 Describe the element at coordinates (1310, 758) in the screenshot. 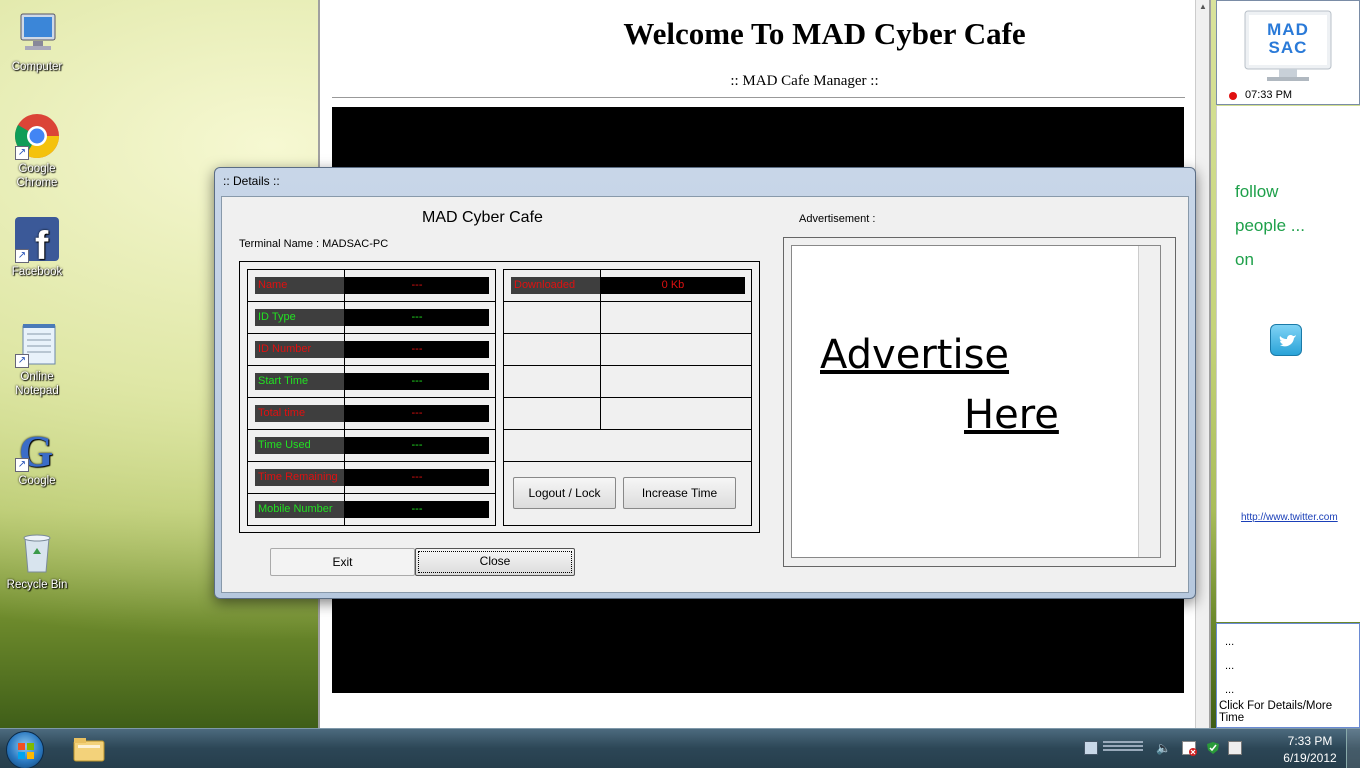

I see `taskbar-clock-date: 6/19/2012` at that location.